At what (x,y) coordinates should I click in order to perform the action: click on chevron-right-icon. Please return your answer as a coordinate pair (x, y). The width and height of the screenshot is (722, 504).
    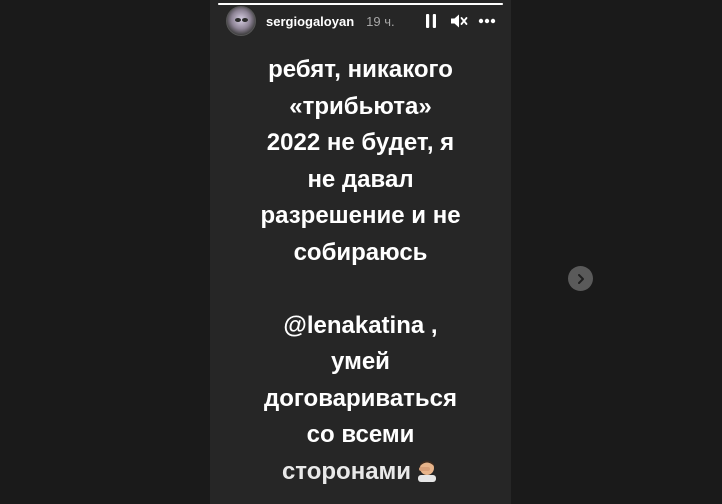
    Looking at the image, I should click on (580, 278).